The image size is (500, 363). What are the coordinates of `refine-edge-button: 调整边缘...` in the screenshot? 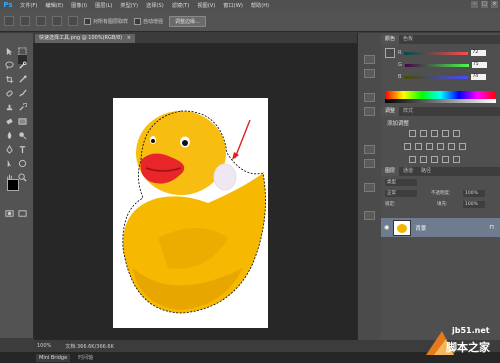 It's located at (187, 21).